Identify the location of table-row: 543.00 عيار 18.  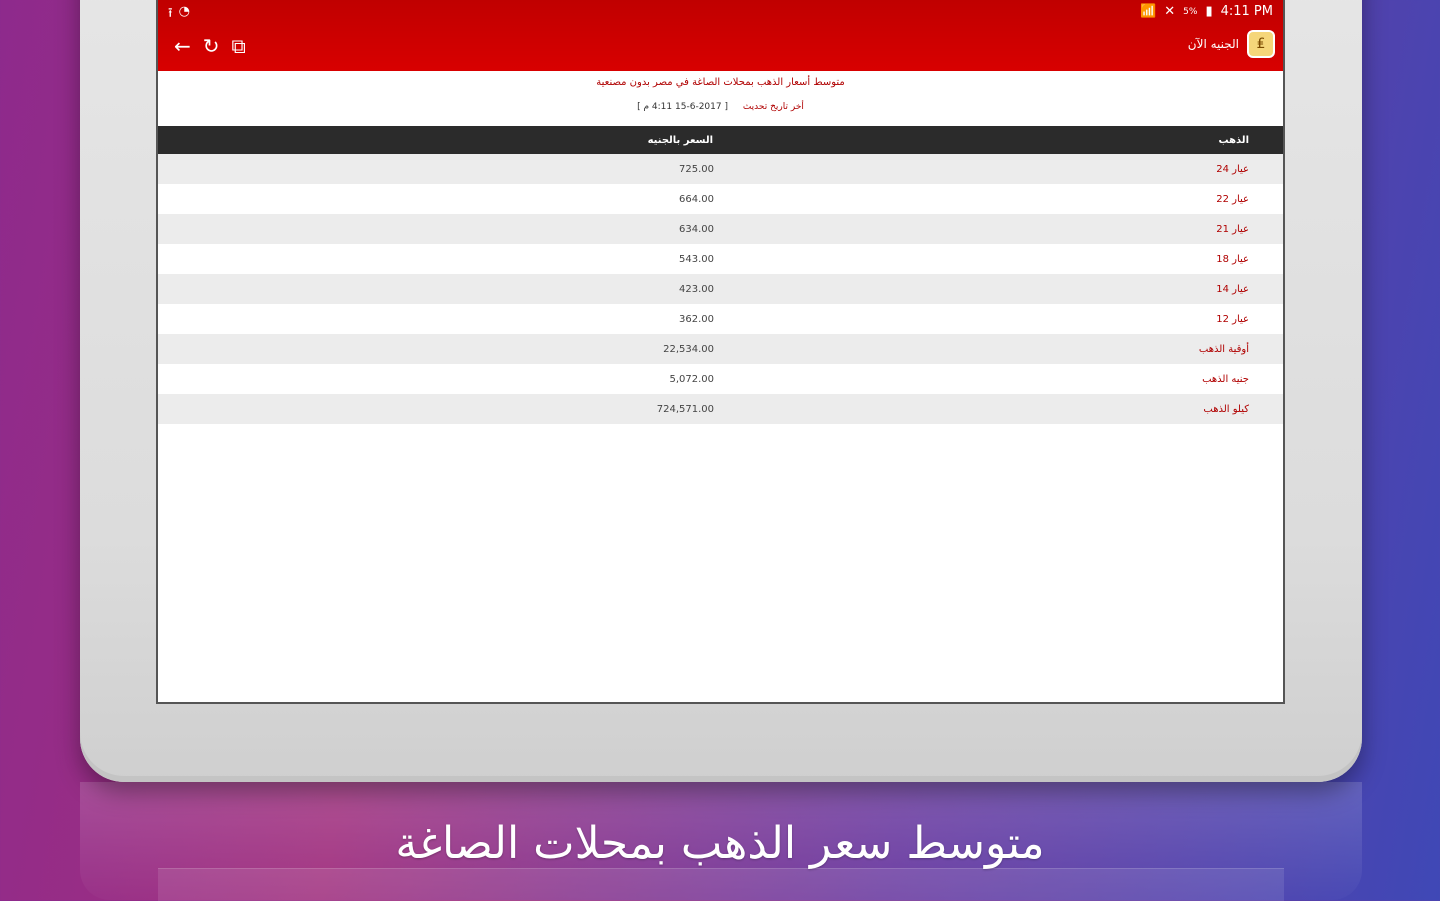
(720, 259).